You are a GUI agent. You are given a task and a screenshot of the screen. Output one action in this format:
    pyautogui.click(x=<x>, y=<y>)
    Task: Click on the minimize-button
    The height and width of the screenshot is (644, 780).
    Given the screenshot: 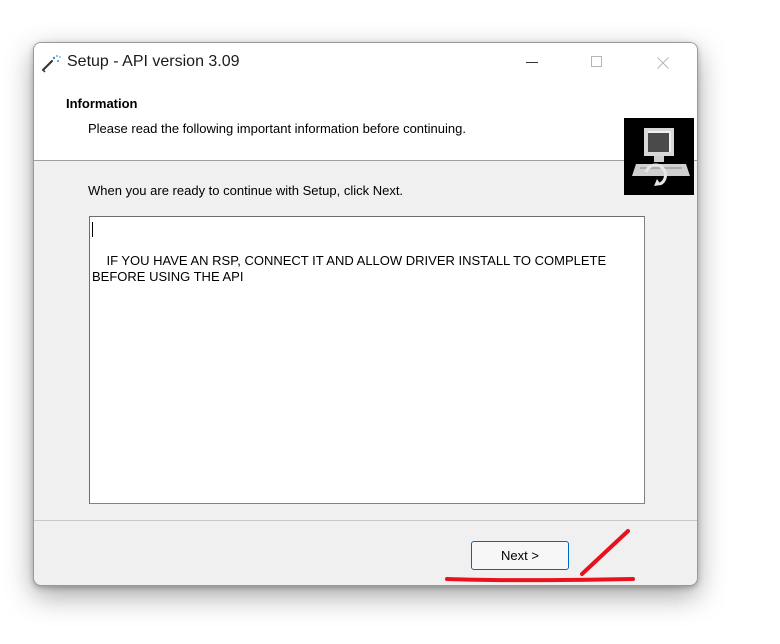 What is the action you would take?
    pyautogui.click(x=532, y=62)
    